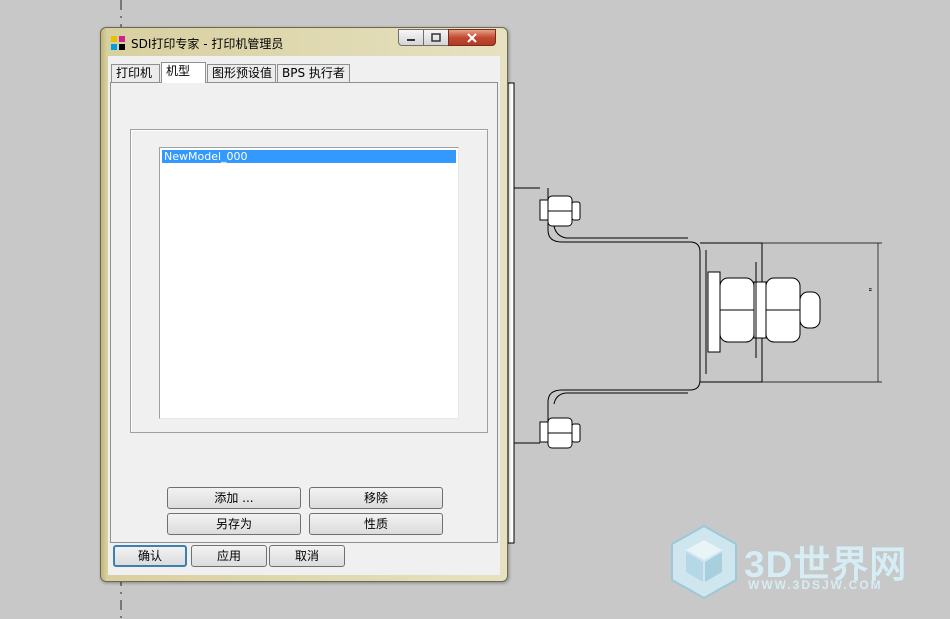 The height and width of the screenshot is (619, 950). What do you see at coordinates (307, 556) in the screenshot?
I see `cancel-button: 取消` at bounding box center [307, 556].